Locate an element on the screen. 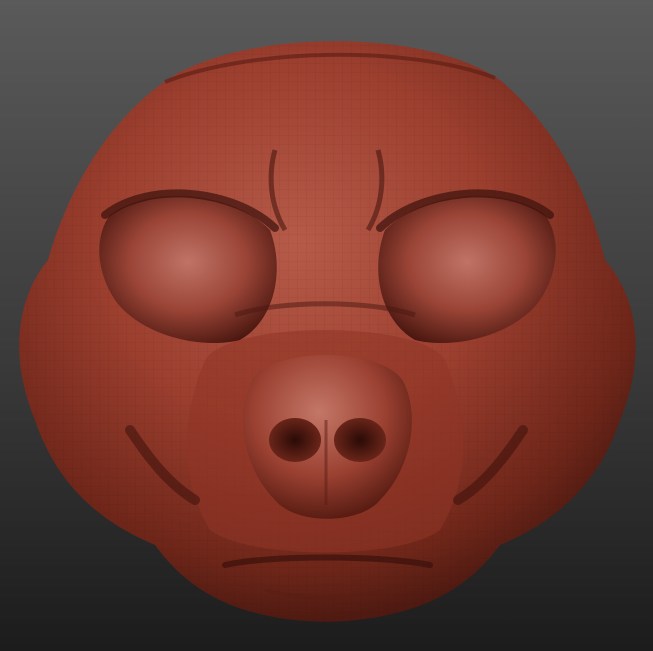  right-nostril is located at coordinates (360, 440).